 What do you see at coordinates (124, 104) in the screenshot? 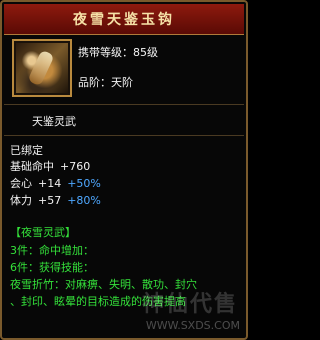
I see `divider-top` at bounding box center [124, 104].